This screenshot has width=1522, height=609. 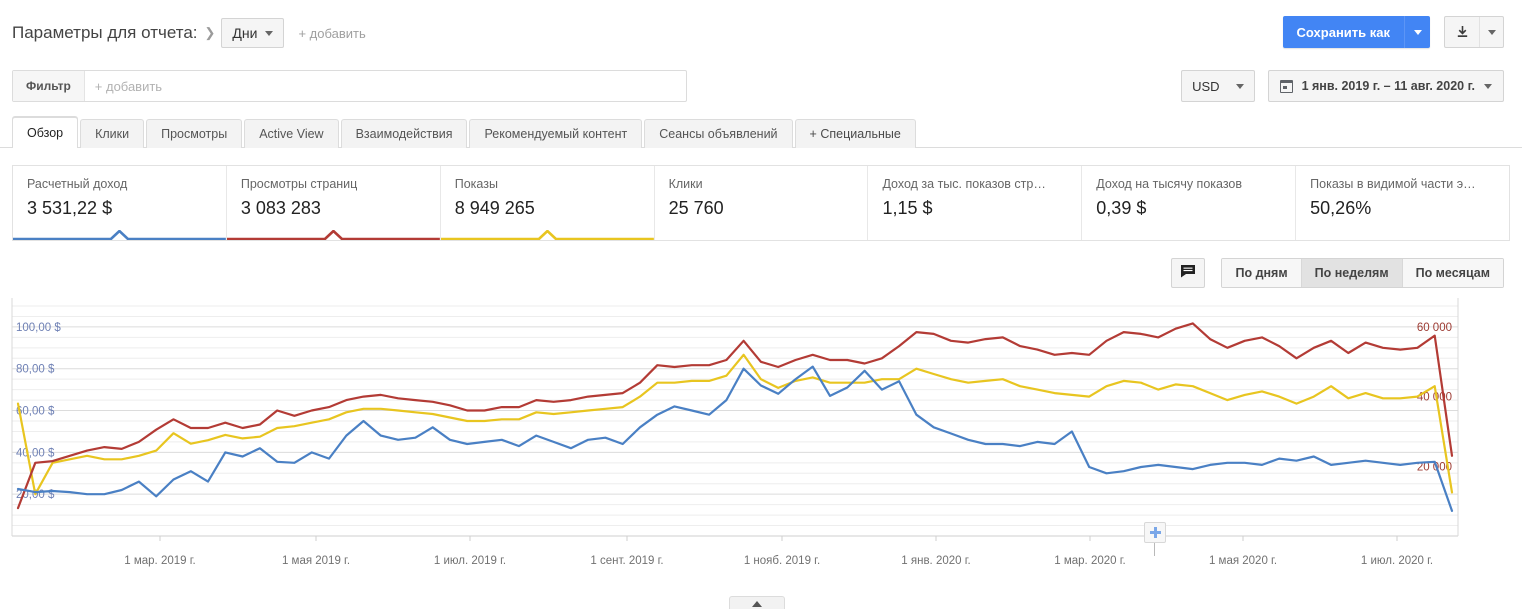 I want to click on caret-up-icon, so click(x=757, y=604).